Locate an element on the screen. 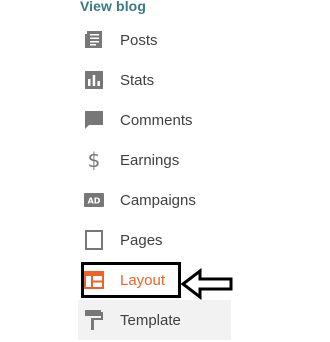 This screenshot has height=342, width=330. sidebar-item-label: Earnings is located at coordinates (150, 160).